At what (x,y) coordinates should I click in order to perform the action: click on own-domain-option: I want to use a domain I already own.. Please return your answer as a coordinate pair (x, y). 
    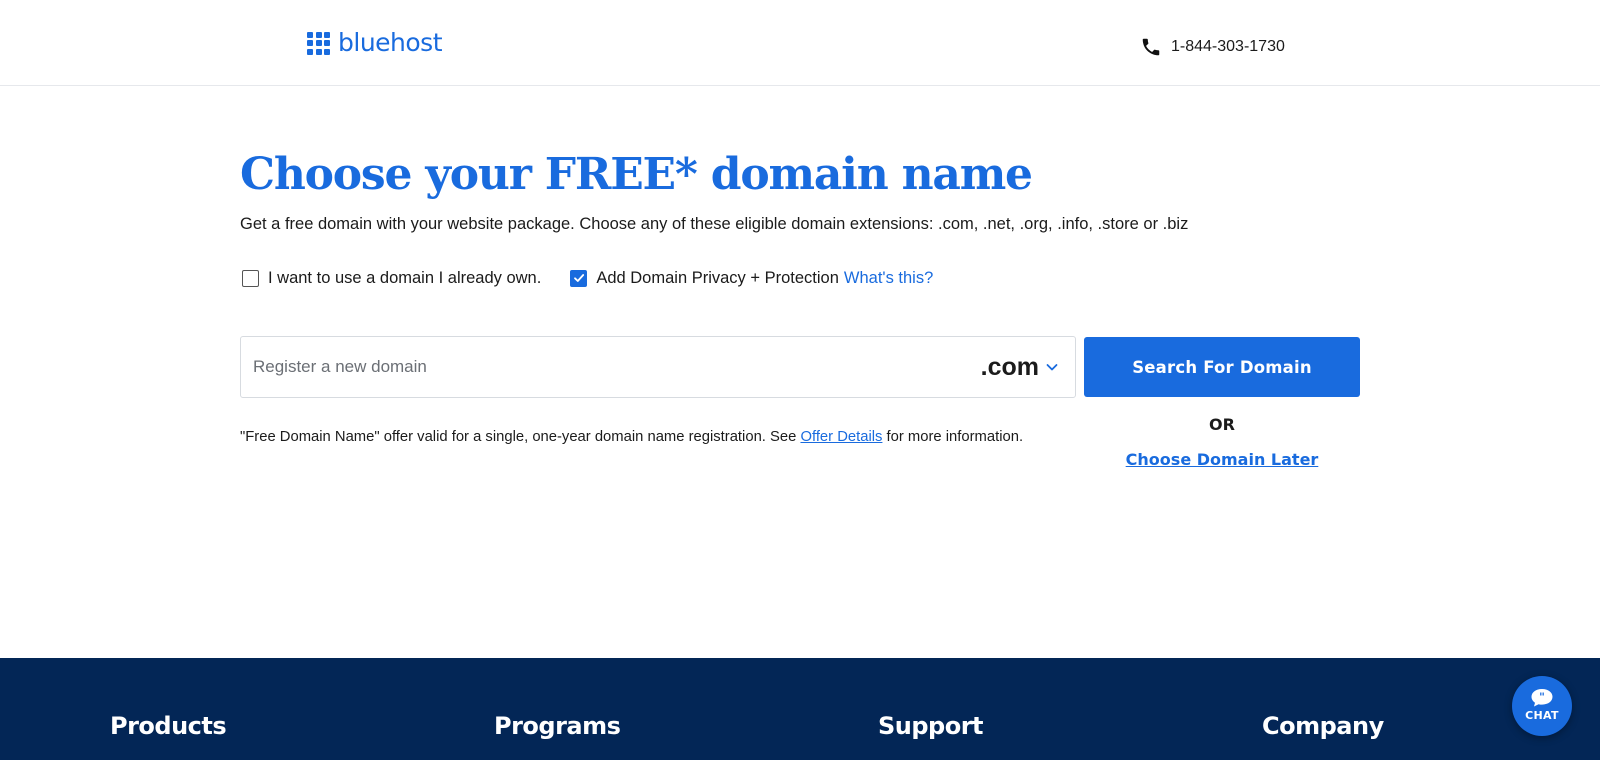
    Looking at the image, I should click on (391, 278).